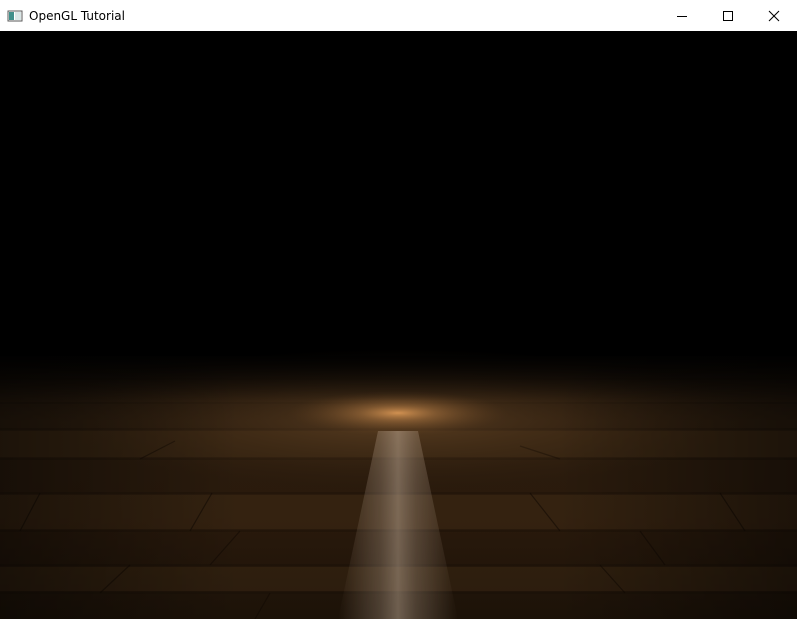 The height and width of the screenshot is (619, 797). I want to click on minimize-button, so click(682, 15).